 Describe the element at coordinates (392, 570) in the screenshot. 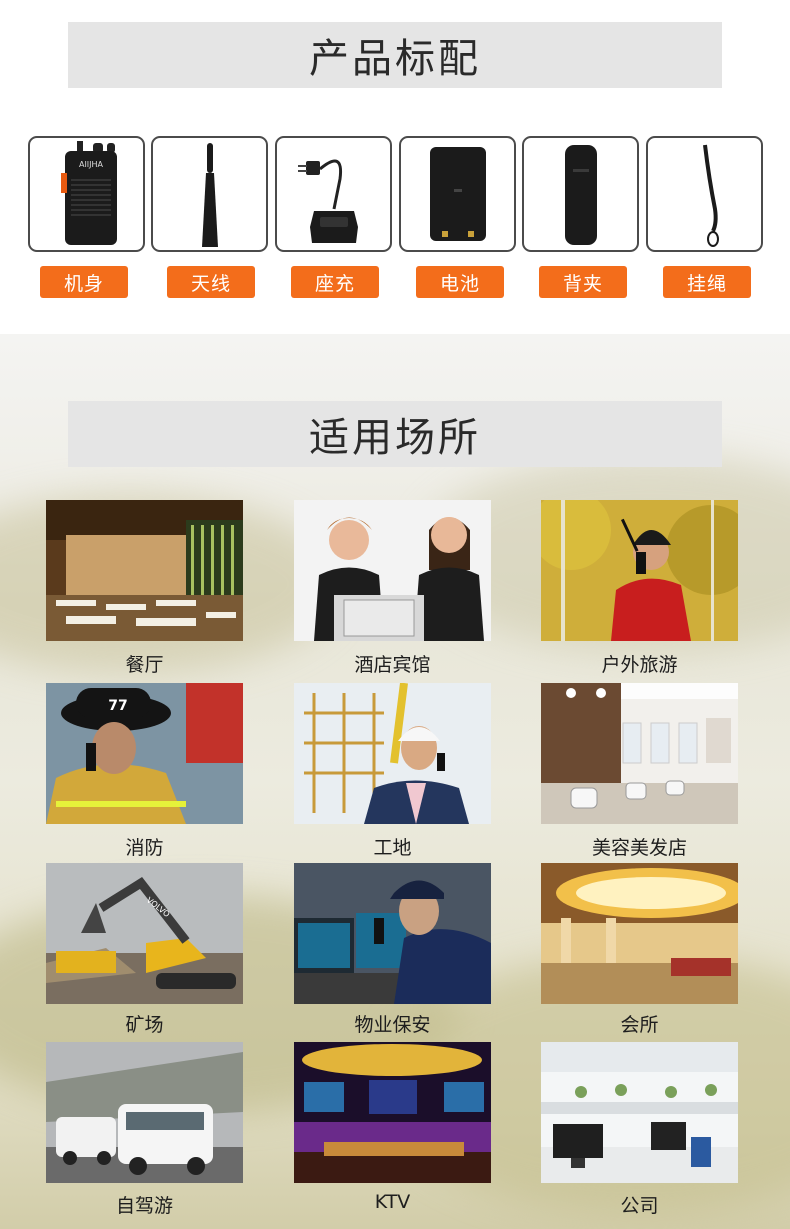

I see `hotel-reception-photo` at that location.